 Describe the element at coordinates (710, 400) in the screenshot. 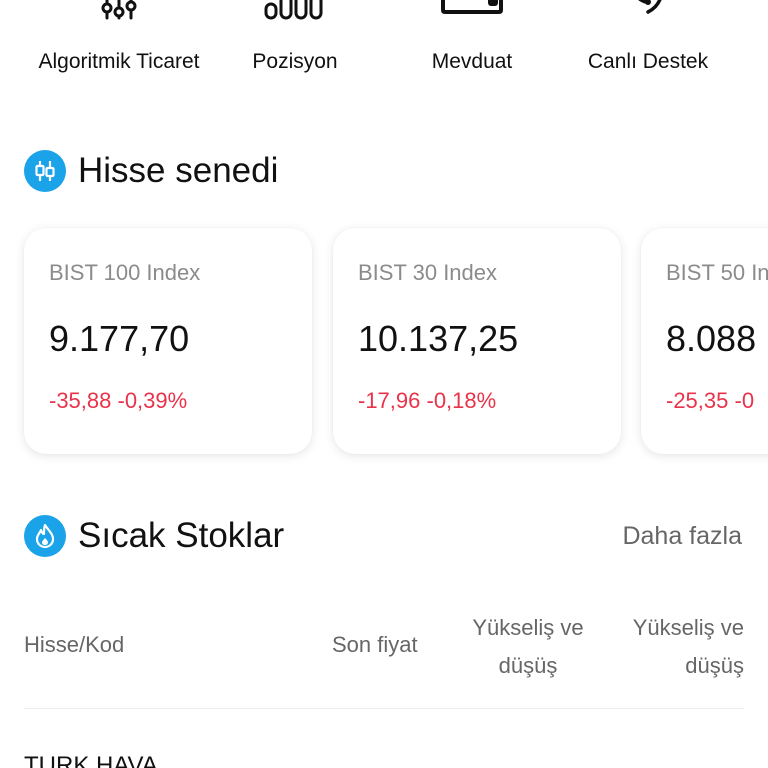

I see `index-change: -25,35 -0` at that location.